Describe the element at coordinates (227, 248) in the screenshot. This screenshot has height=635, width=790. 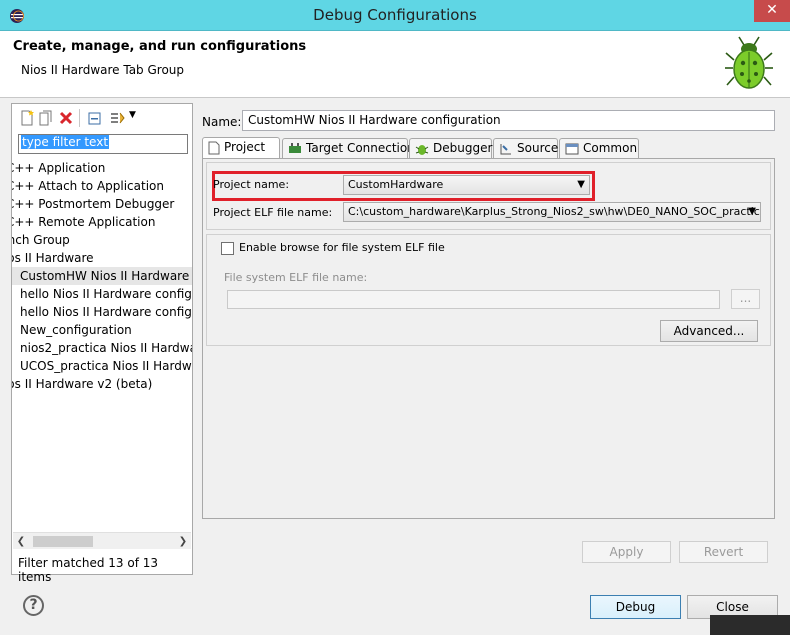
I see `enable-browse-checkbox` at that location.